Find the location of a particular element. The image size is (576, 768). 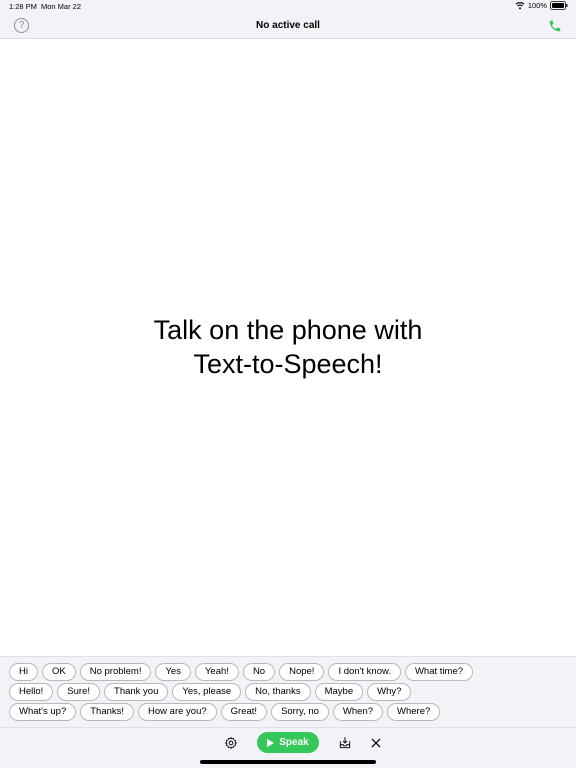

phrase-chip: Sorry, no is located at coordinates (300, 712).